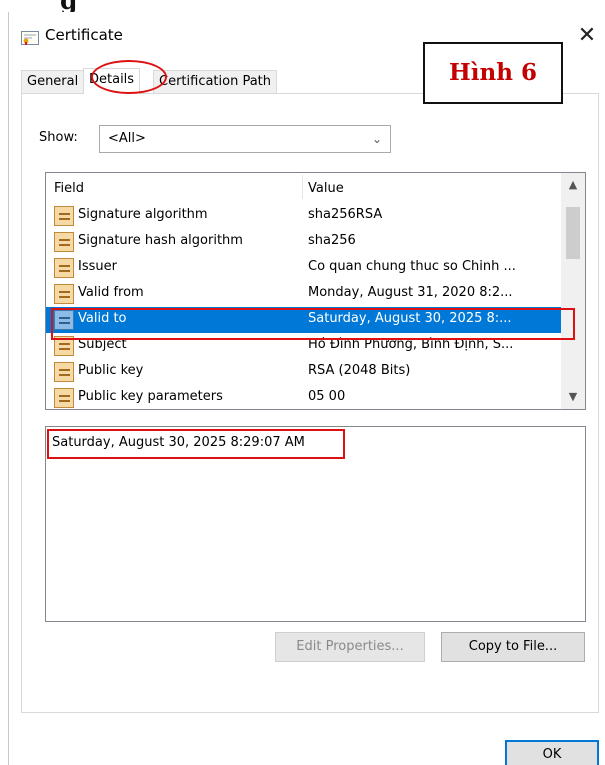 The height and width of the screenshot is (765, 605). Describe the element at coordinates (111, 292) in the screenshot. I see `row-field: Valid from` at that location.